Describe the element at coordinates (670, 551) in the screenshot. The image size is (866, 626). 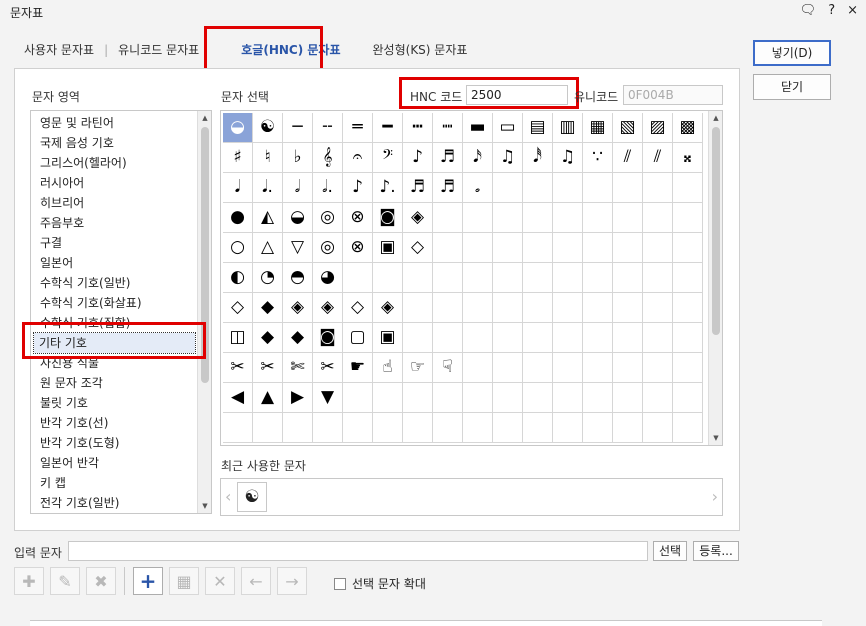
I see `select-button: 선택` at that location.